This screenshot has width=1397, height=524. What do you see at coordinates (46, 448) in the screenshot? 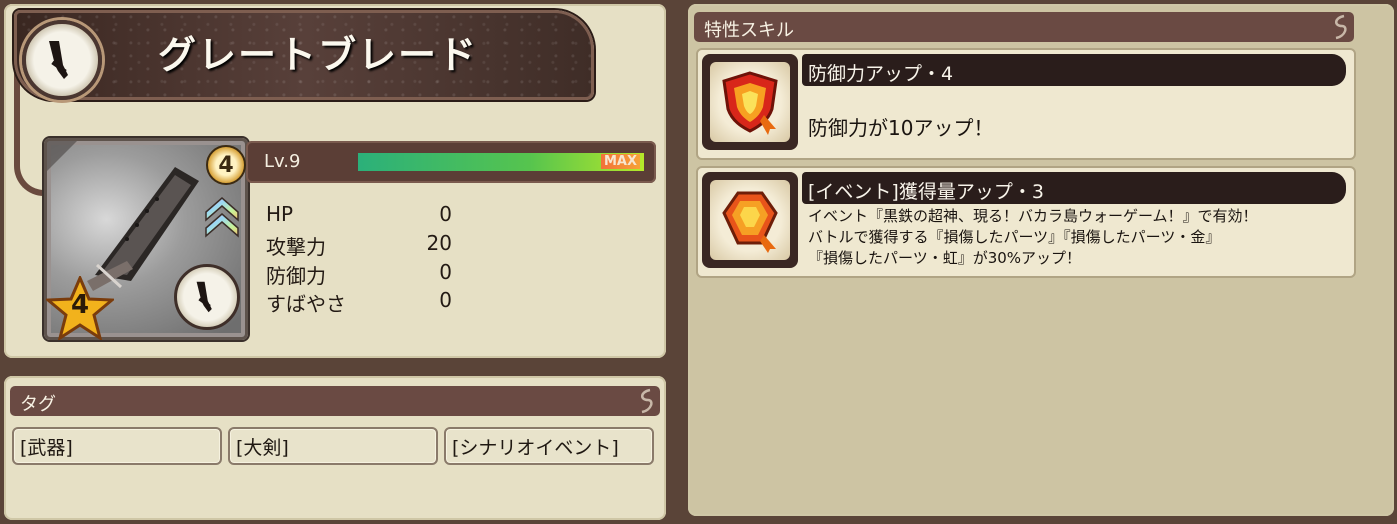
I see `tag-label: [武器]` at bounding box center [46, 448].